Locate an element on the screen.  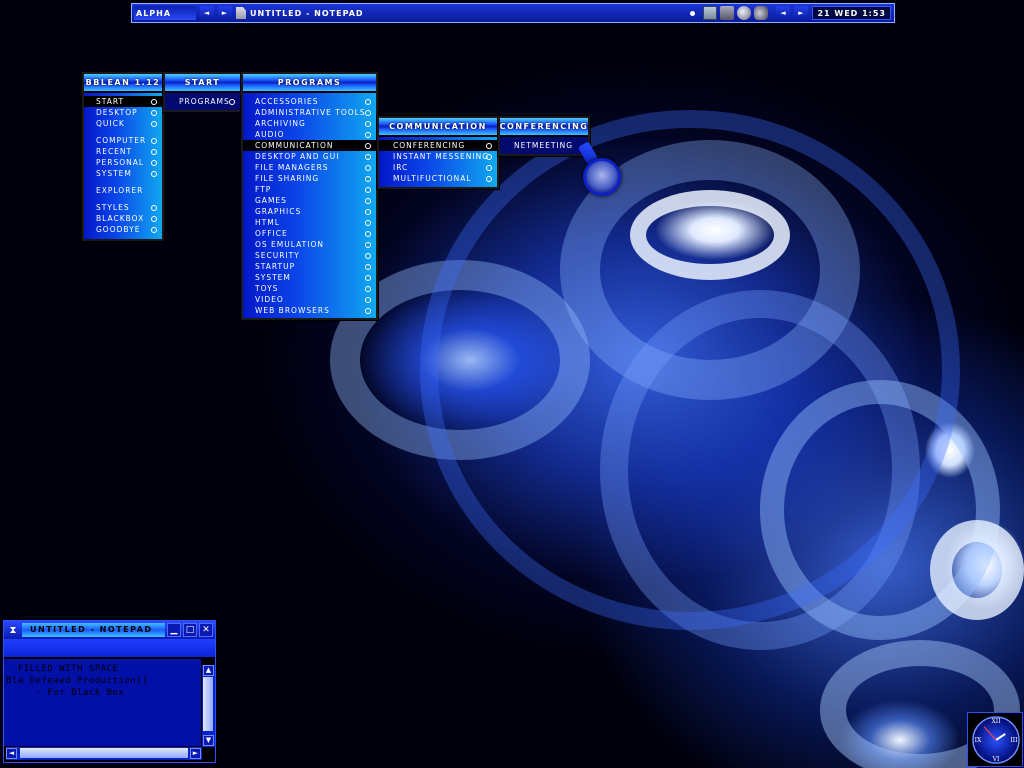
hourglass-icon: ⧗ is located at coordinates (13, 630).